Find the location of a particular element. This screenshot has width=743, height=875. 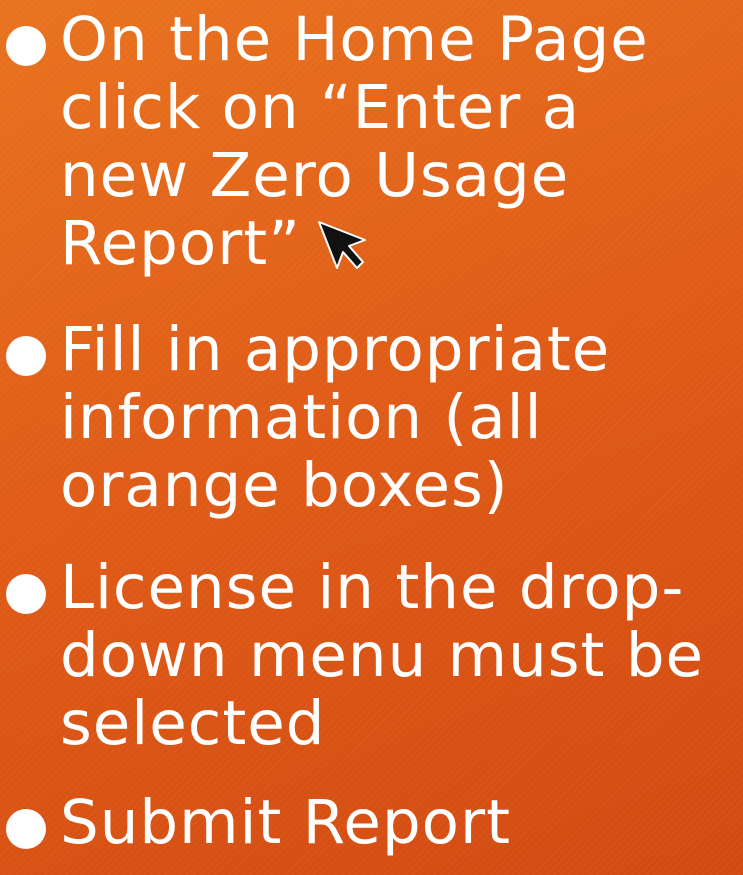

bullet-line: Fill in appropriate is located at coordinates (335, 349).